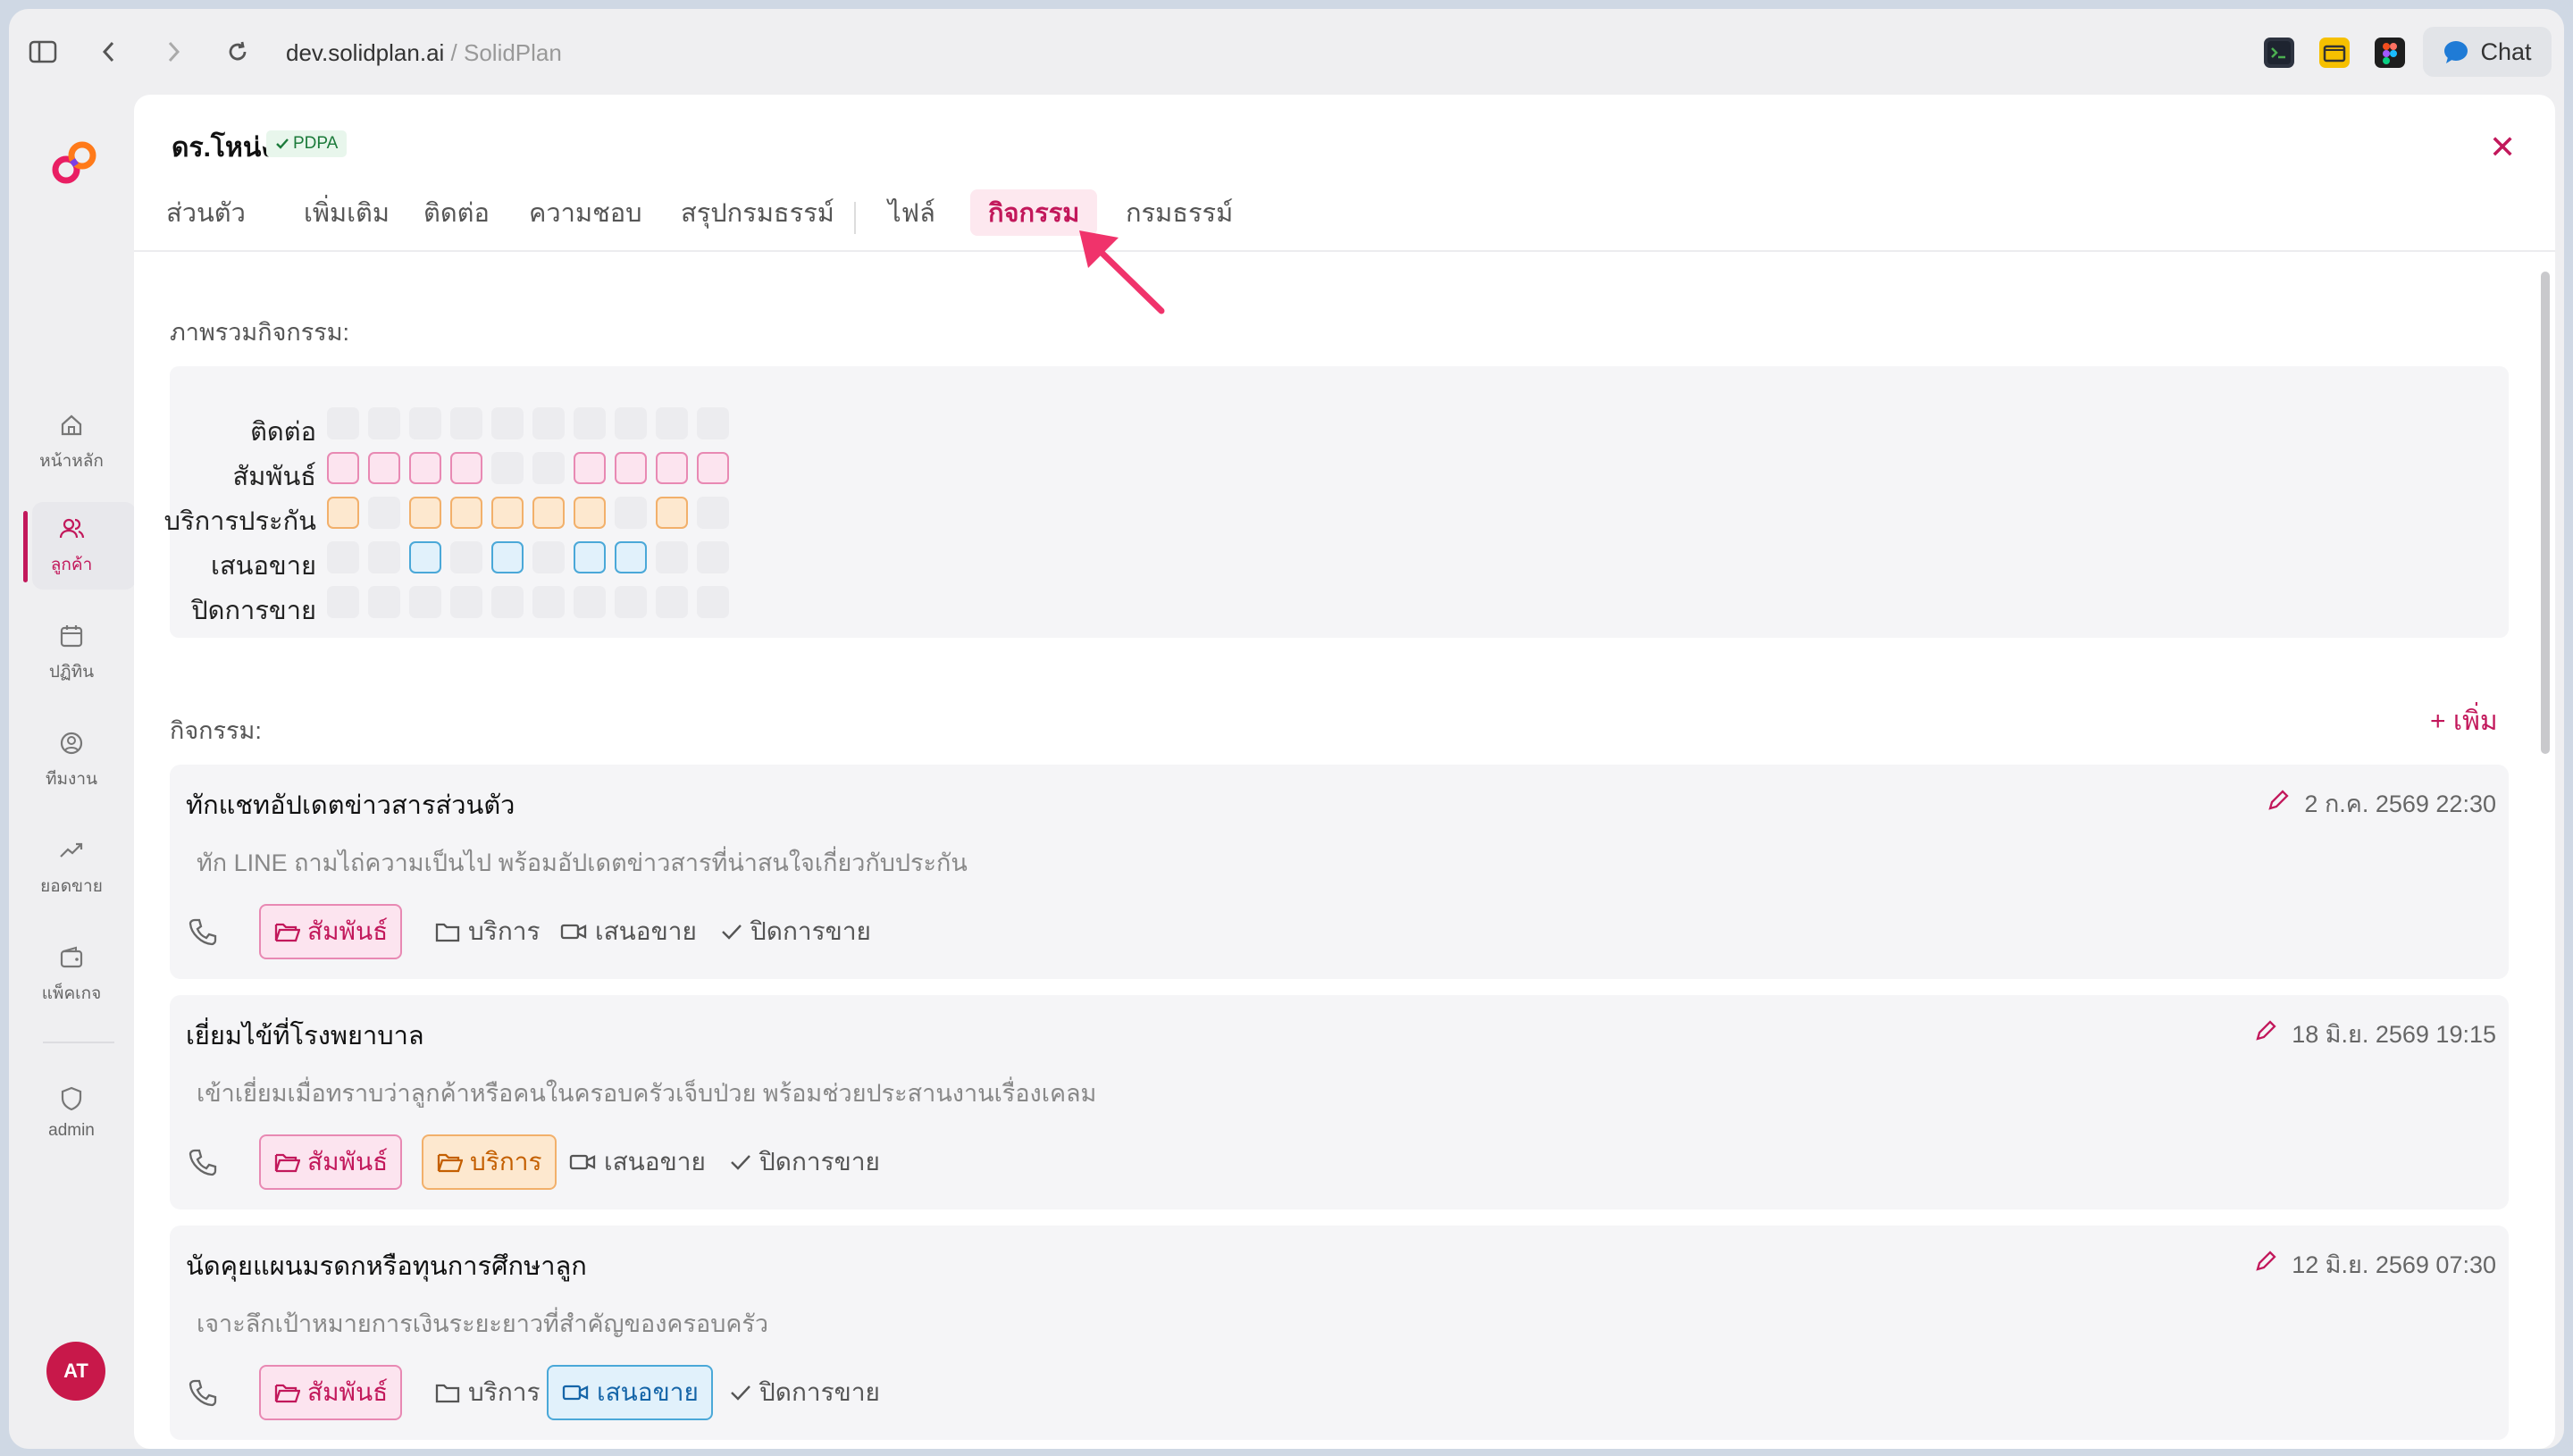 This screenshot has height=1456, width=2573. Describe the element at coordinates (71, 654) in the screenshot. I see `nav-item-calendar: ปฏิทิน` at that location.